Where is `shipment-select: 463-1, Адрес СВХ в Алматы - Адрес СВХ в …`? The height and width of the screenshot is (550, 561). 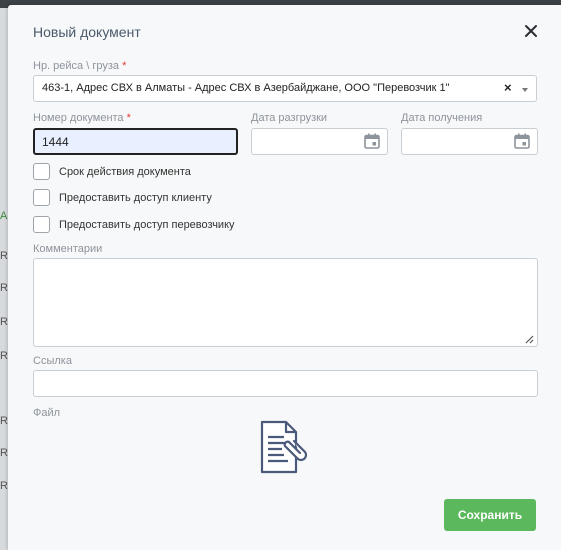 shipment-select: 463-1, Адрес СВХ в Алматы - Адрес СВХ в … is located at coordinates (285, 88).